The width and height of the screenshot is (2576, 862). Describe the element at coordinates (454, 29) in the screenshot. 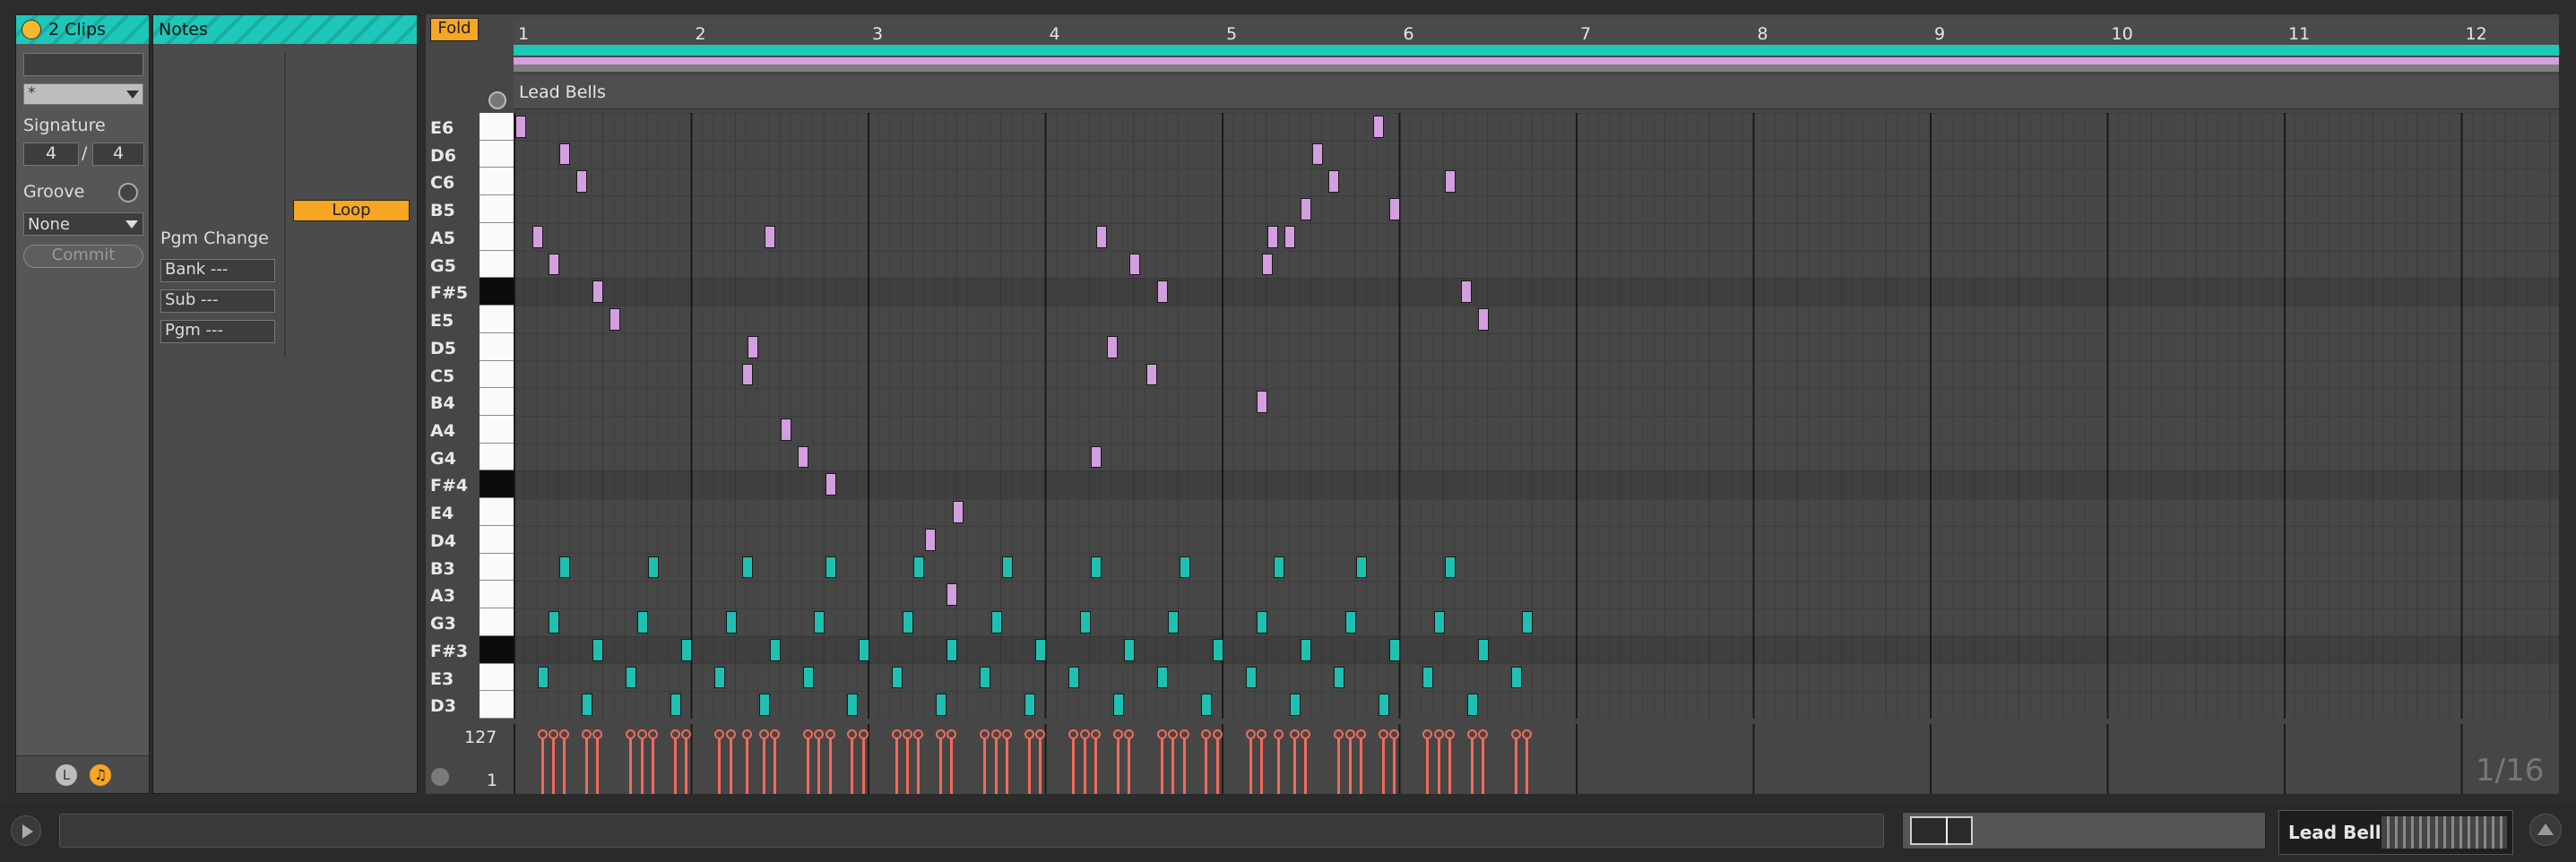

I see `fold-button: Fold` at that location.